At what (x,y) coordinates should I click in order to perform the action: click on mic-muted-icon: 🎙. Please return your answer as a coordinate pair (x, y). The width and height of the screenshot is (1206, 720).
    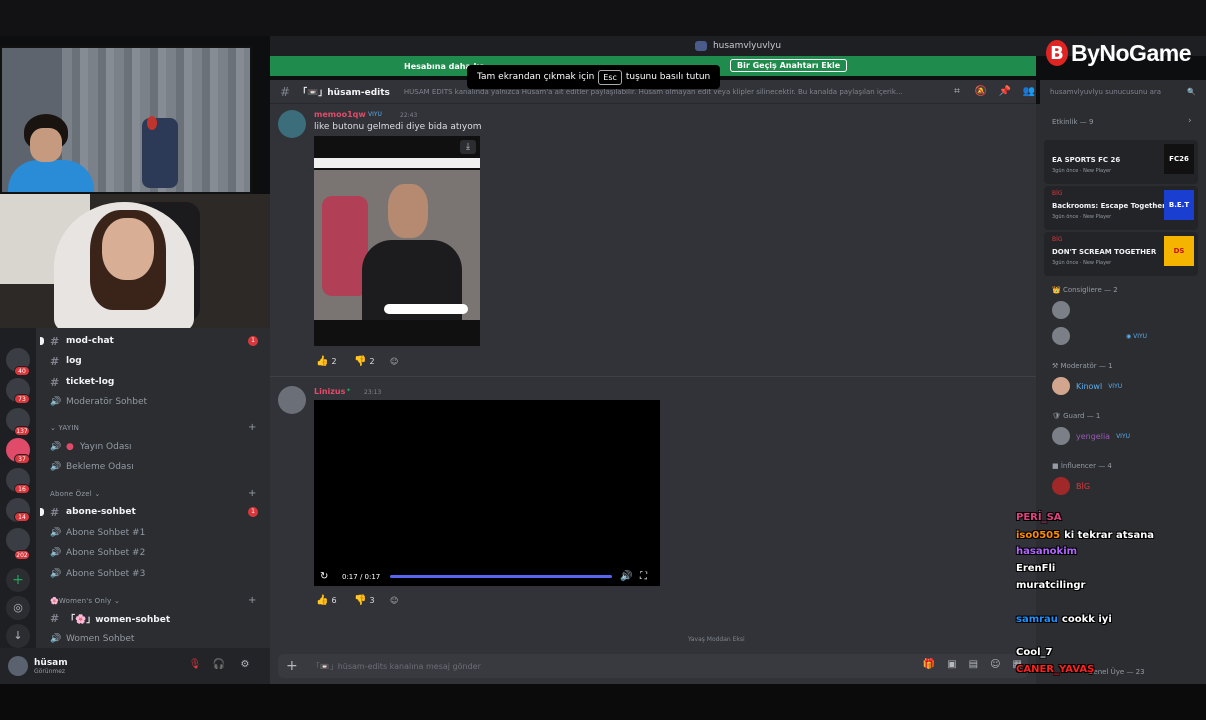
    Looking at the image, I should click on (195, 666).